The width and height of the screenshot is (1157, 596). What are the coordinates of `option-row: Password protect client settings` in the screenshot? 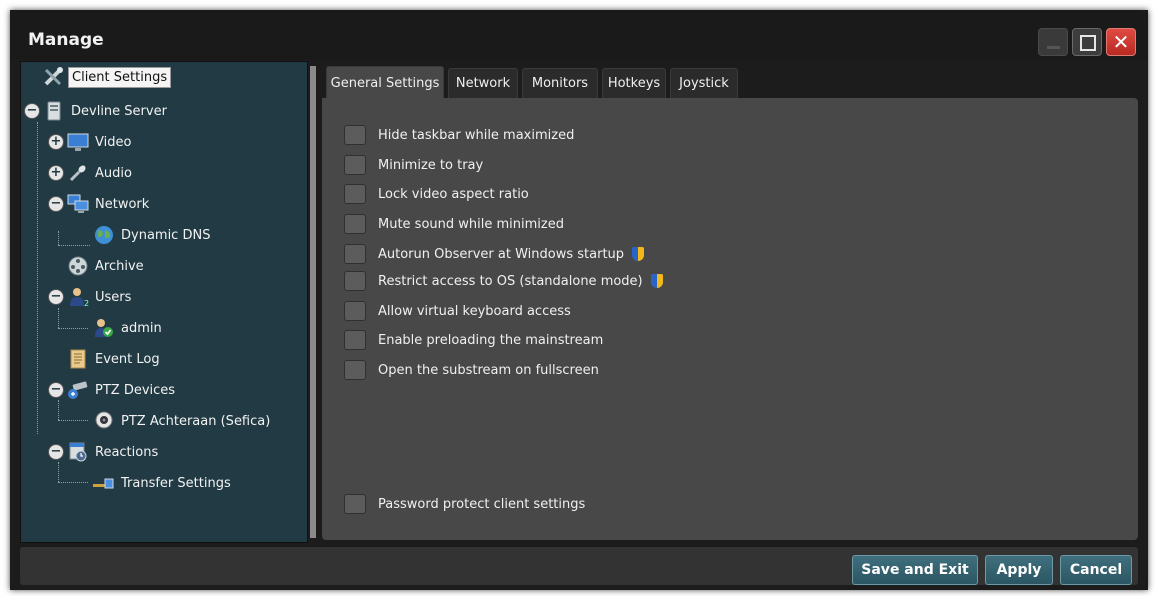 It's located at (464, 504).